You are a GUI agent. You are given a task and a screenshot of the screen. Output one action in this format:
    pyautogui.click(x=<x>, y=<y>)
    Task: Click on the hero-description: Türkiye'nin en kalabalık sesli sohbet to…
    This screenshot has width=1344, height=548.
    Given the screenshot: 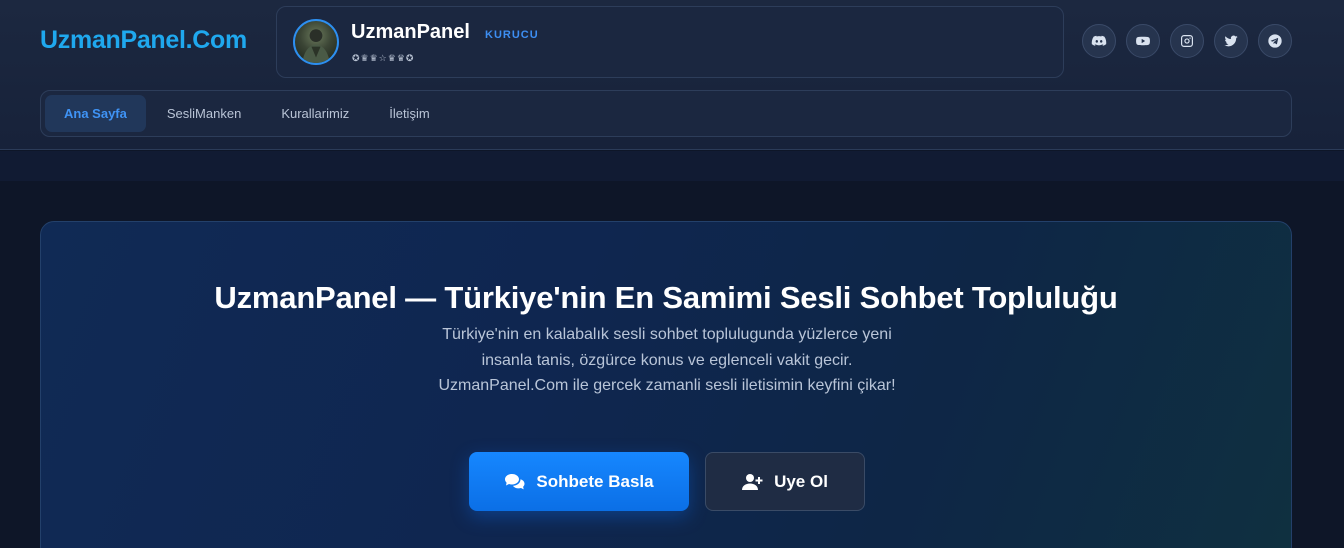 What is the action you would take?
    pyautogui.click(x=667, y=360)
    